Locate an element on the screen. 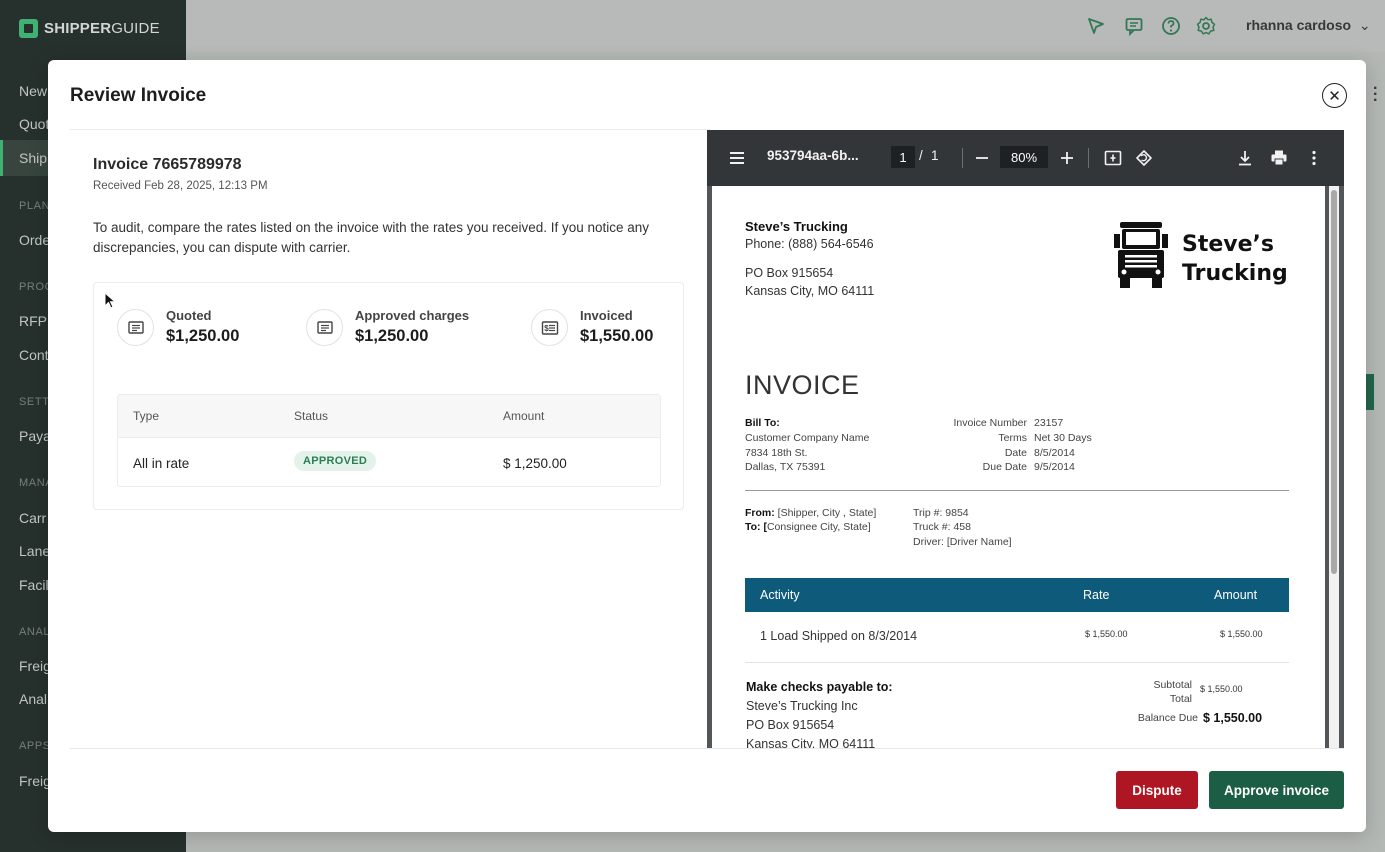 The width and height of the screenshot is (1385, 852). pdf-from-label: From: is located at coordinates (760, 513).